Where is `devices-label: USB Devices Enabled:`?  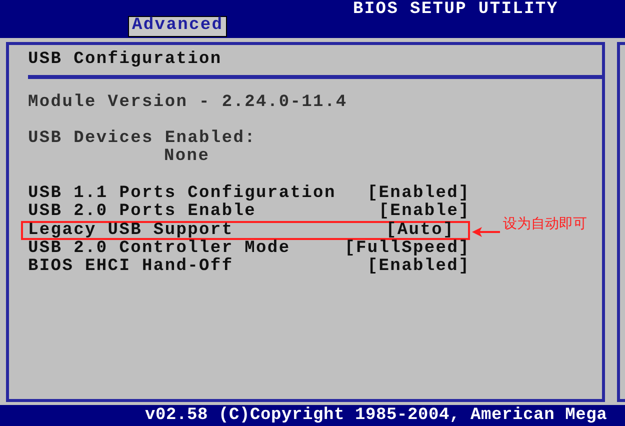
devices-label: USB Devices Enabled: is located at coordinates (143, 139).